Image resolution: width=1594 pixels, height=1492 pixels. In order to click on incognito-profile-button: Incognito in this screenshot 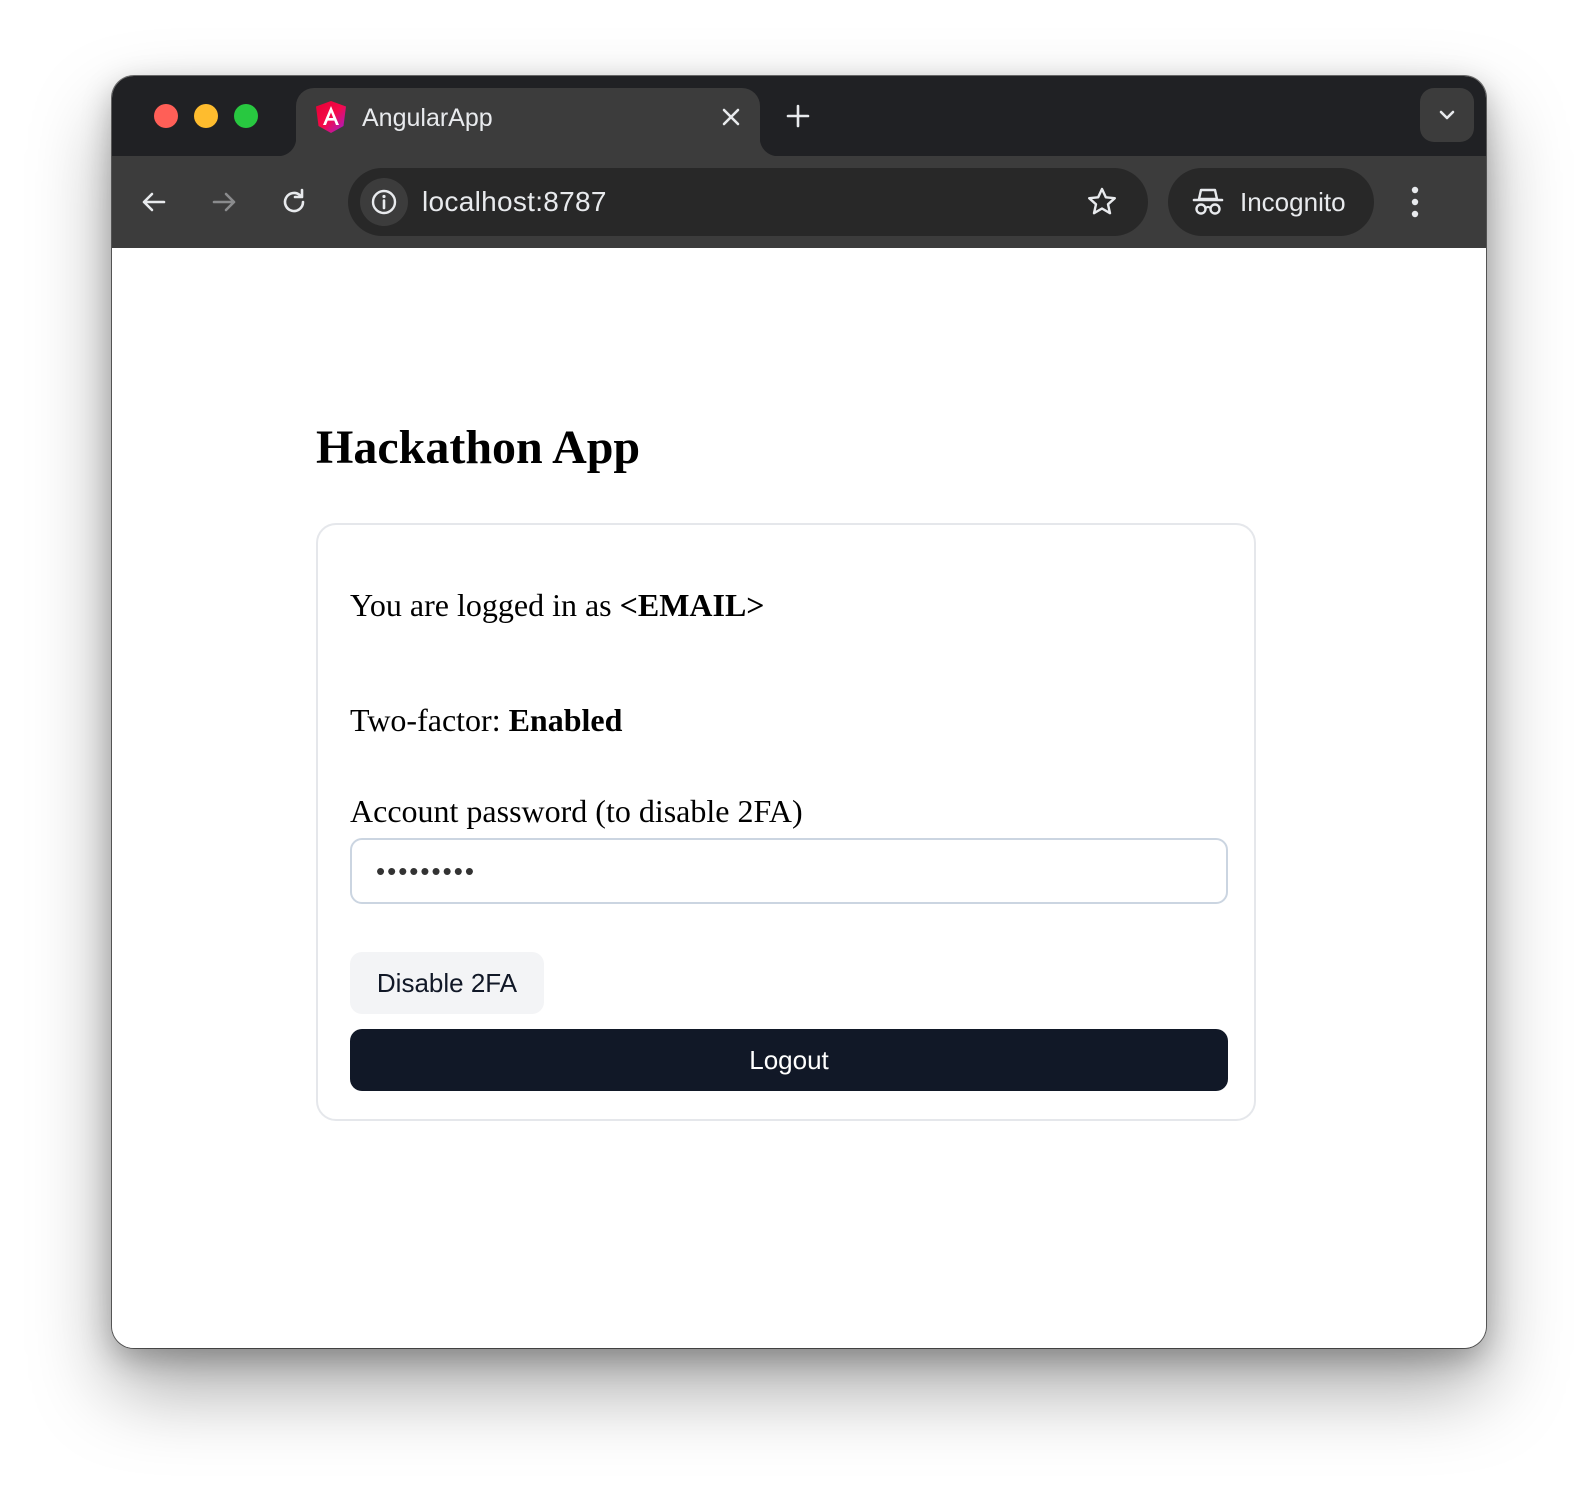, I will do `click(1271, 202)`.